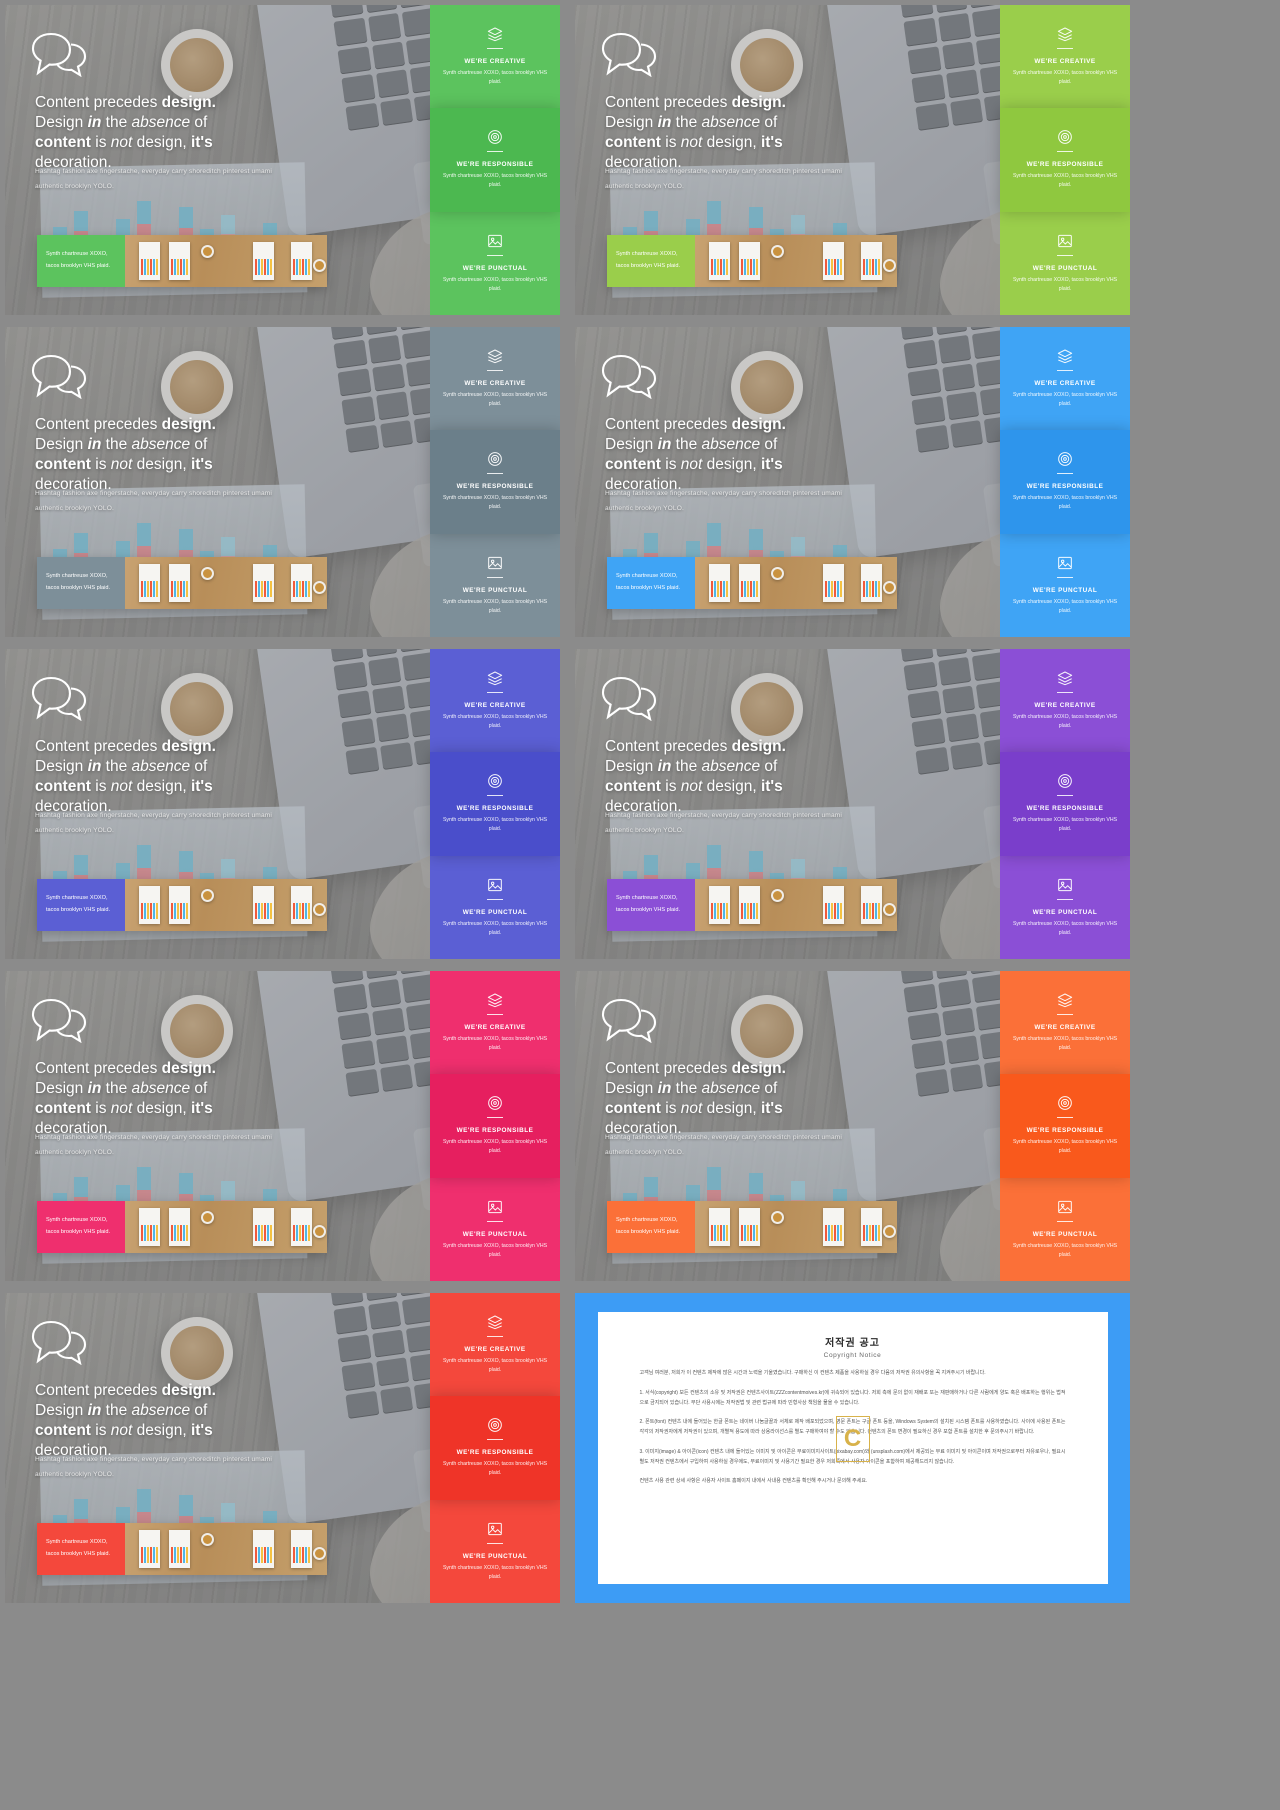 The image size is (1280, 1810). What do you see at coordinates (1065, 1207) in the screenshot?
I see `image-icon` at bounding box center [1065, 1207].